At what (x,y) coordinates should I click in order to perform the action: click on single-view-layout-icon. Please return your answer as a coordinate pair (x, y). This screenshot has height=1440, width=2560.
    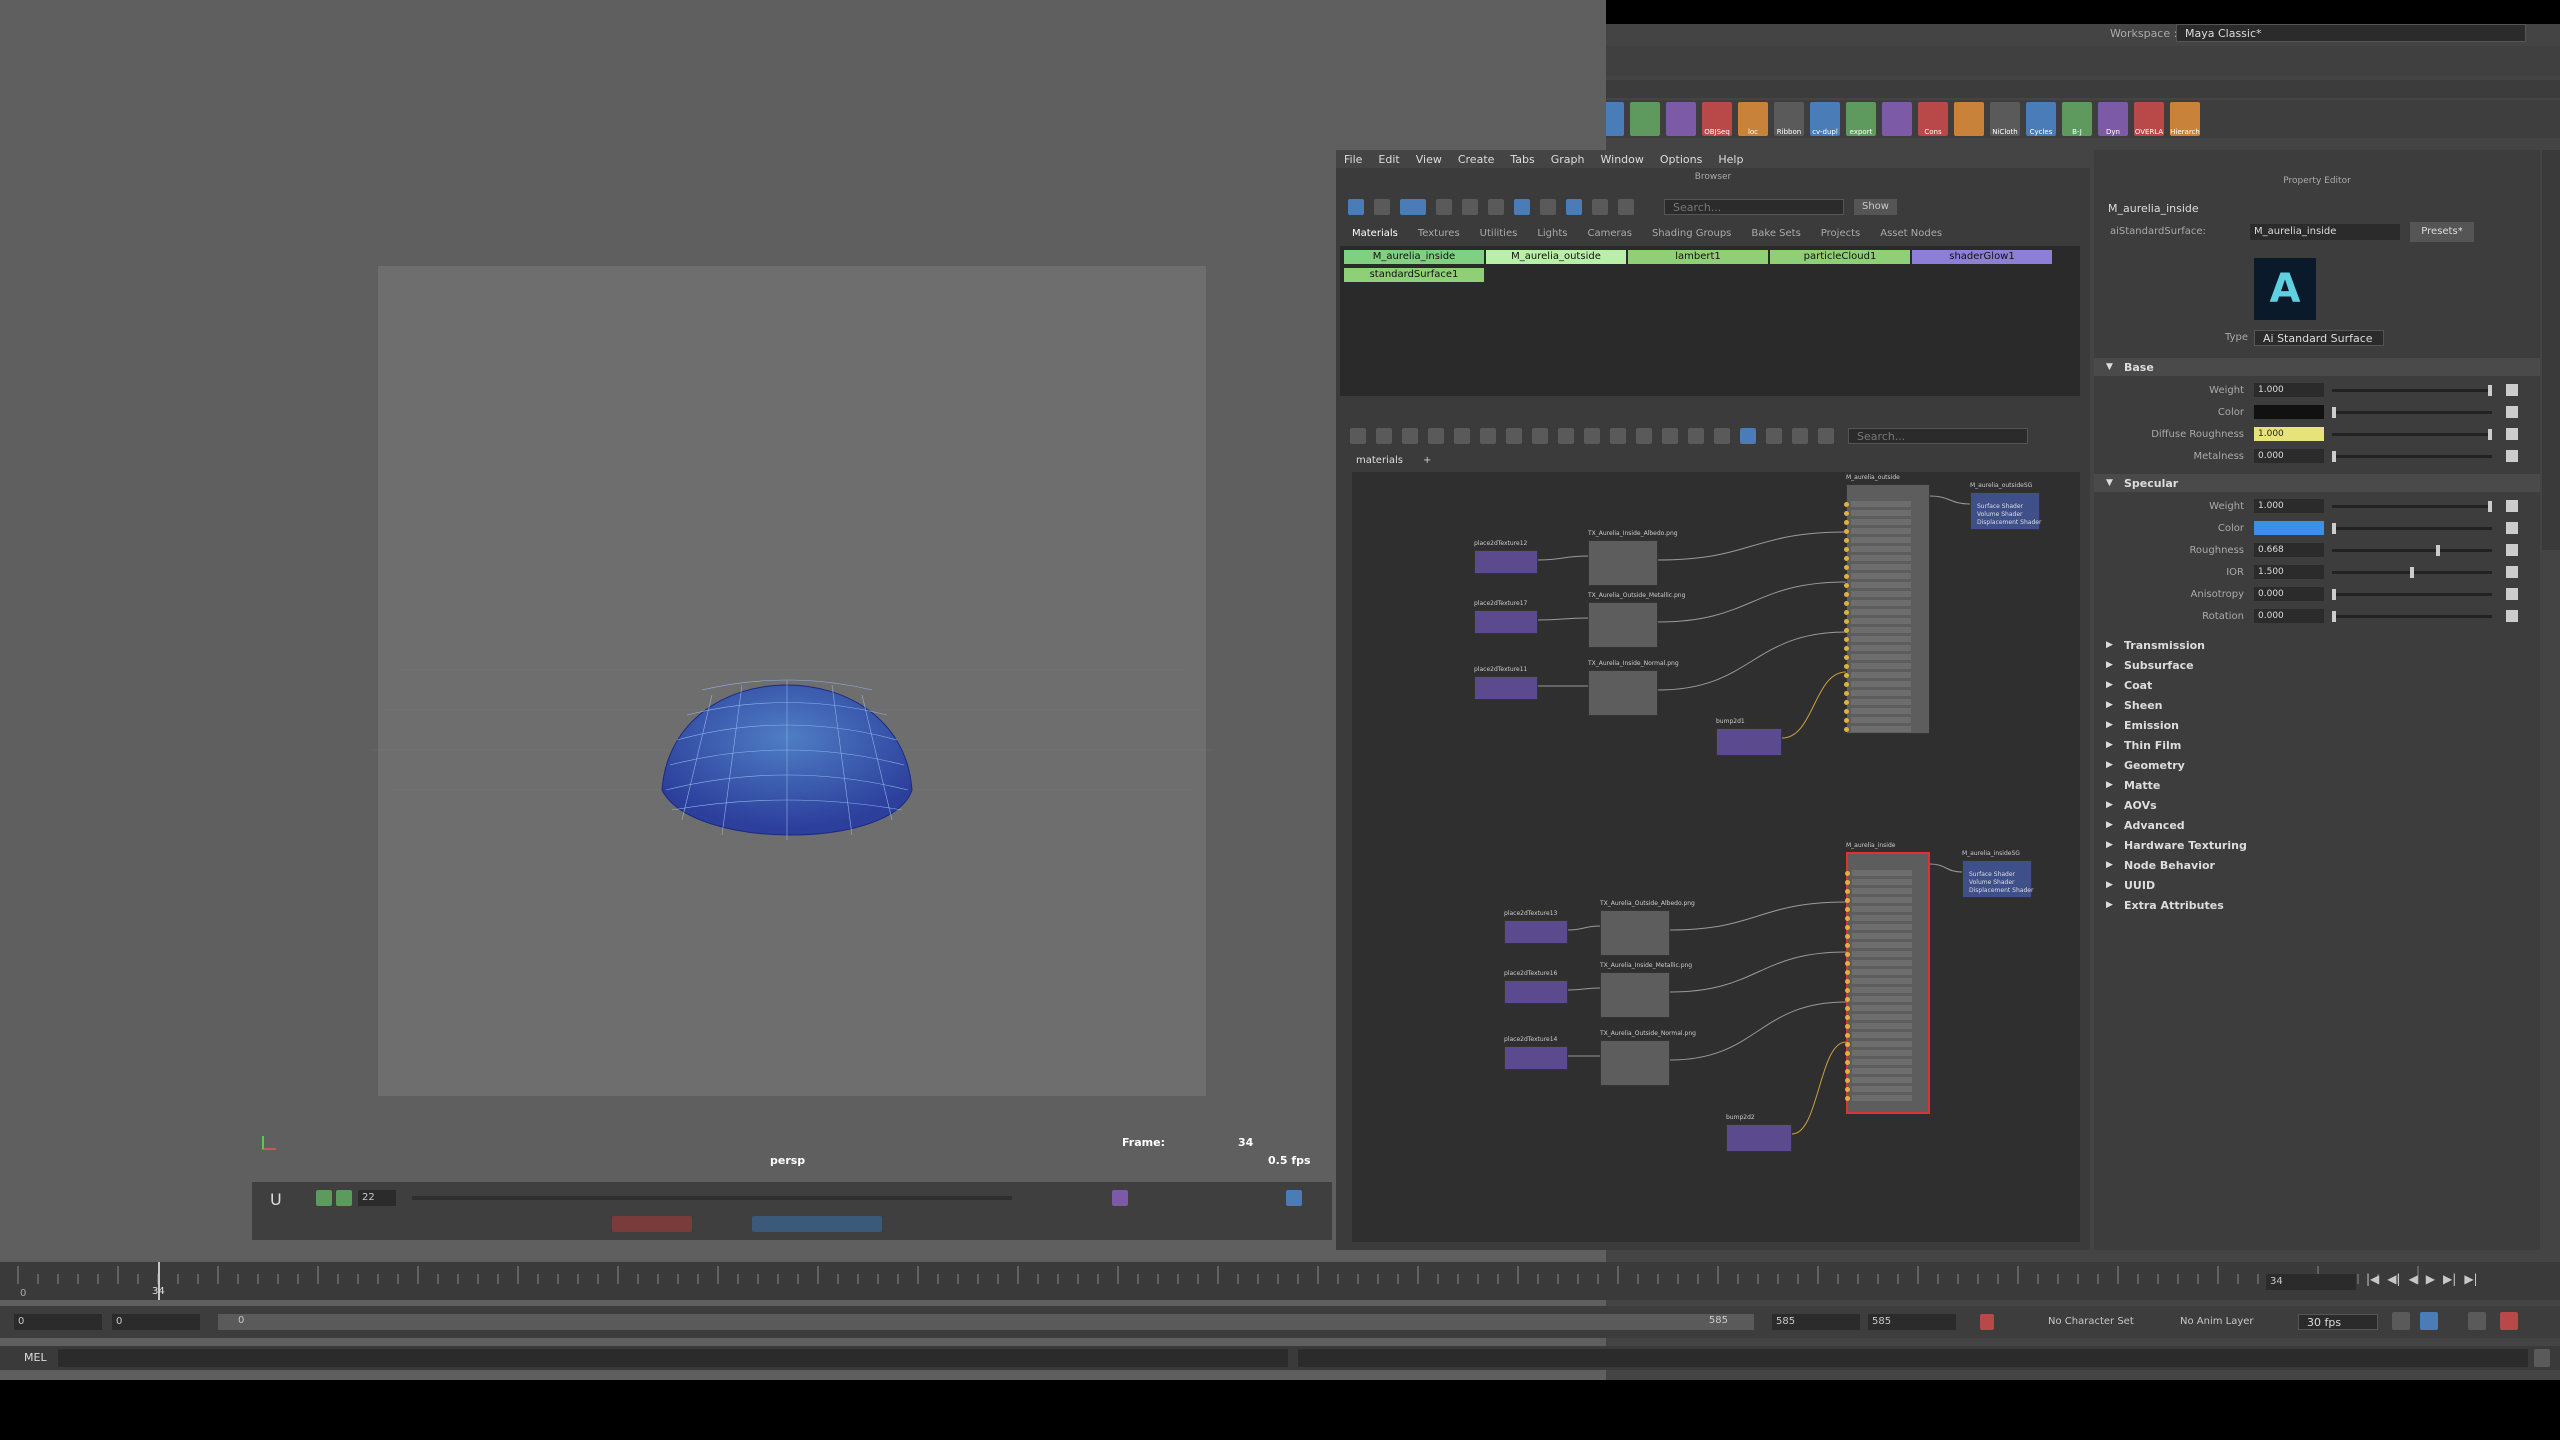
    Looking at the image, I should click on (23, 485).